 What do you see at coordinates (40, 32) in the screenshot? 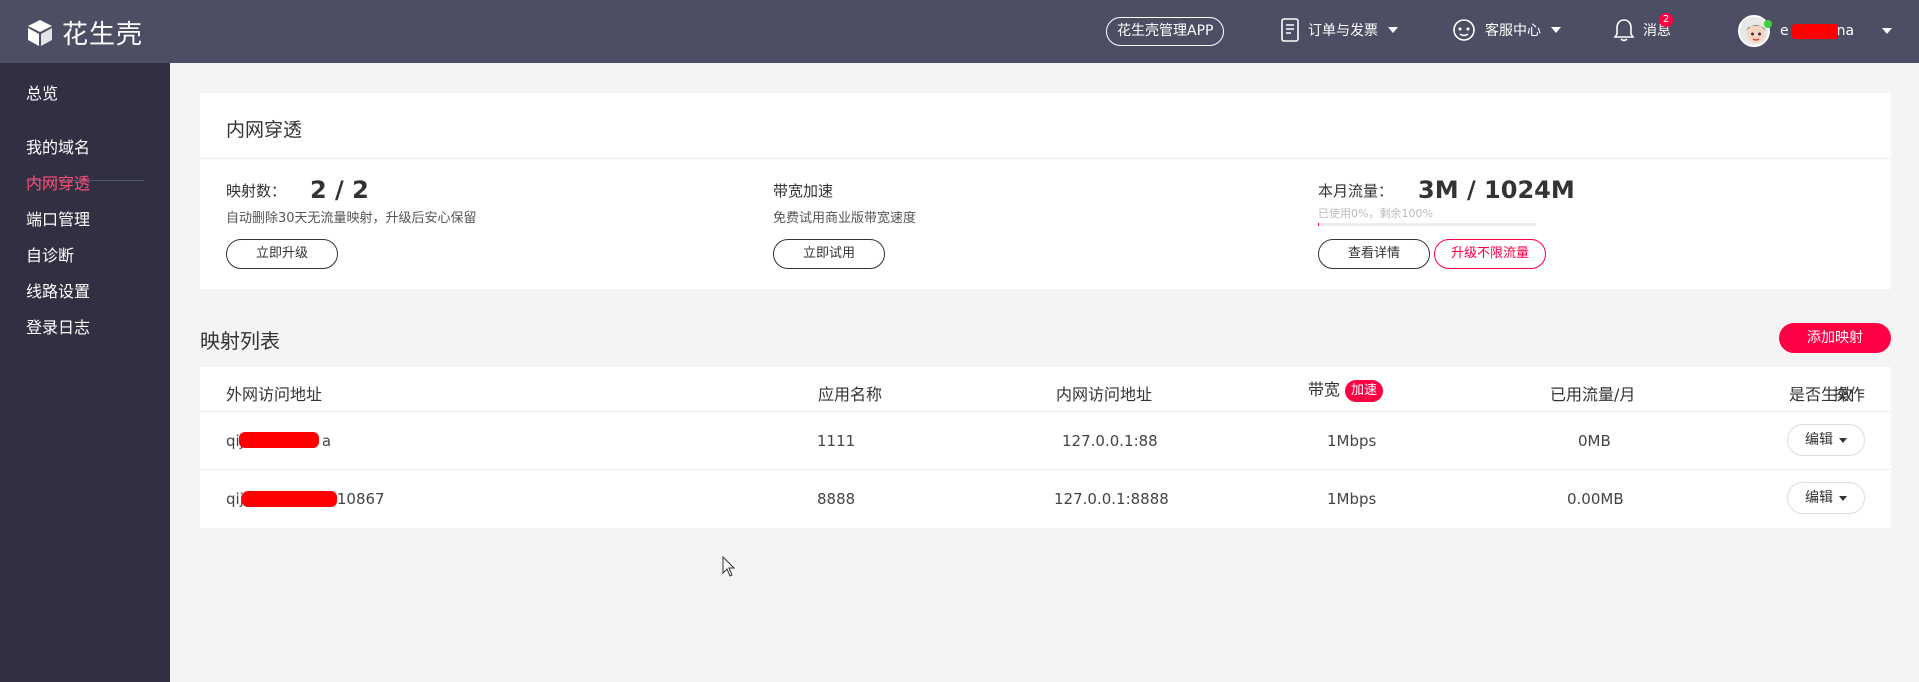
I see `peanut-shell-logo-icon` at bounding box center [40, 32].